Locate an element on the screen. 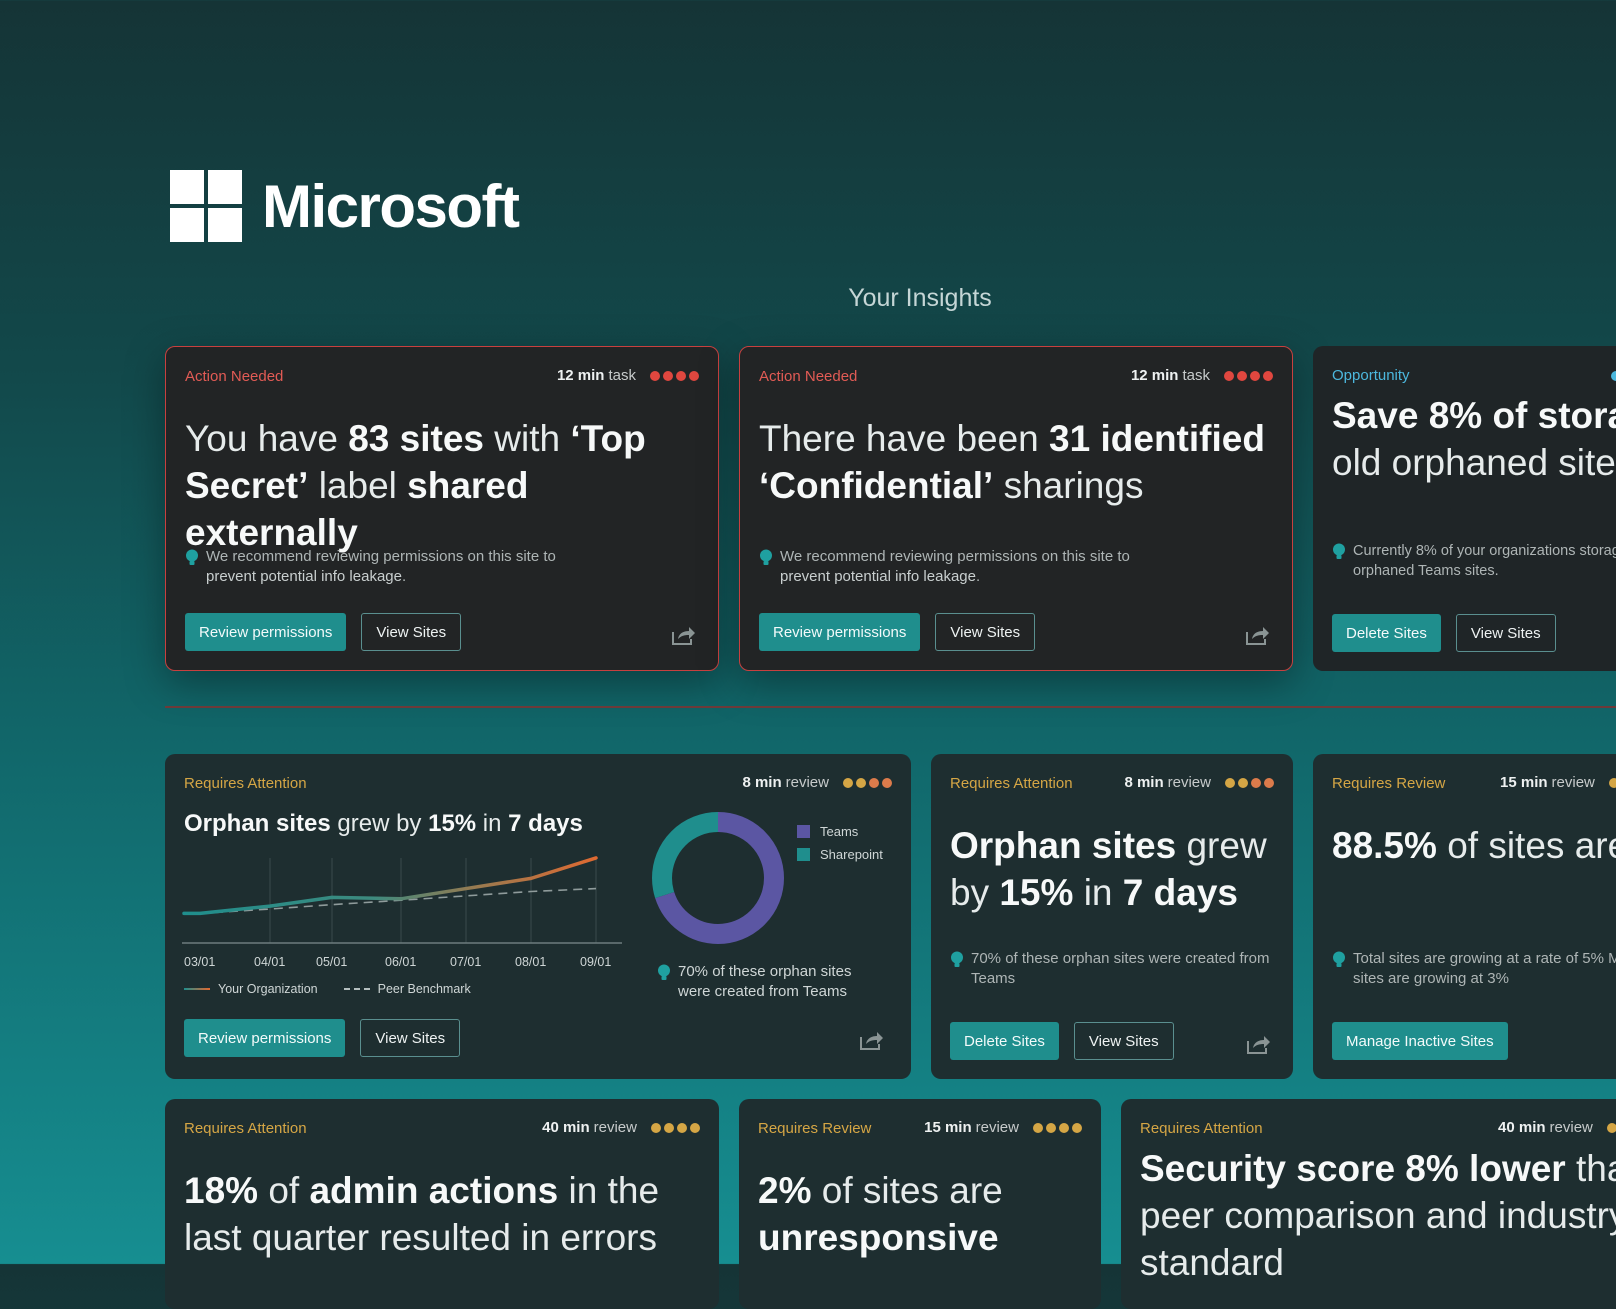  card-meta: 40 min review is located at coordinates (621, 1127).